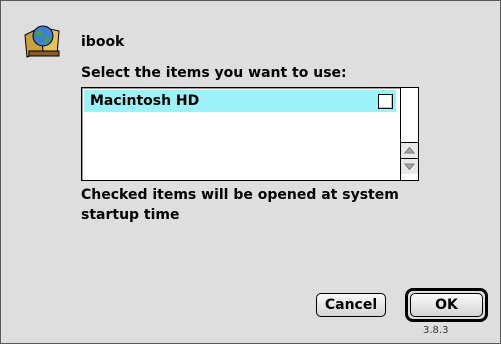  What do you see at coordinates (385, 101) in the screenshot?
I see `item-checkbox` at bounding box center [385, 101].